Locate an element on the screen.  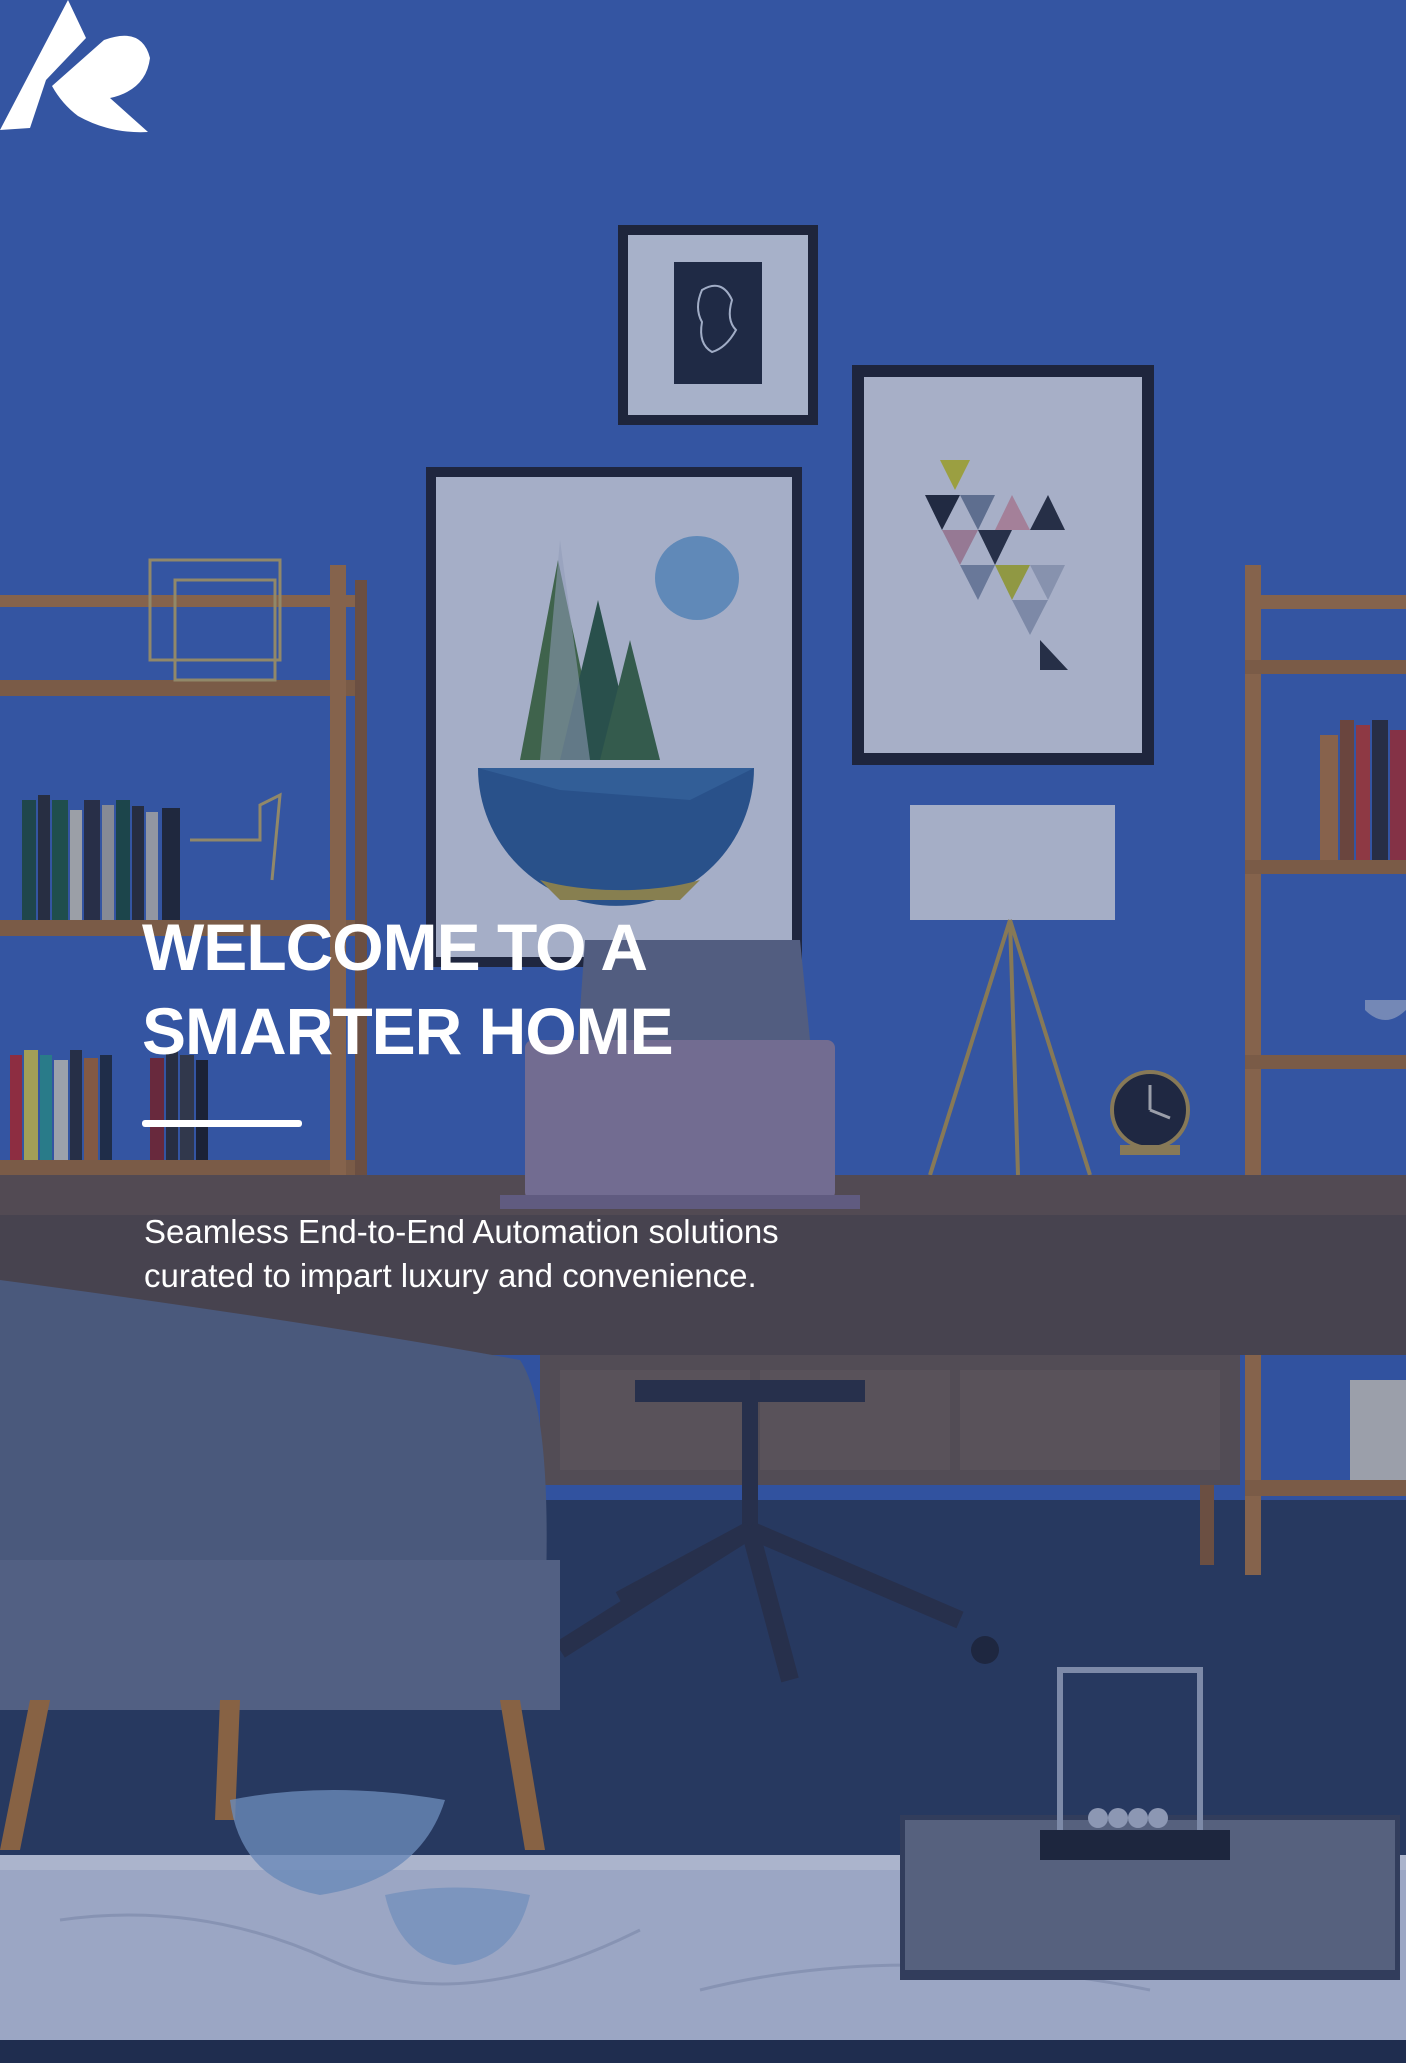
tagline-line-1: Seamless End-to-End Automation solutions is located at coordinates (461, 1231).